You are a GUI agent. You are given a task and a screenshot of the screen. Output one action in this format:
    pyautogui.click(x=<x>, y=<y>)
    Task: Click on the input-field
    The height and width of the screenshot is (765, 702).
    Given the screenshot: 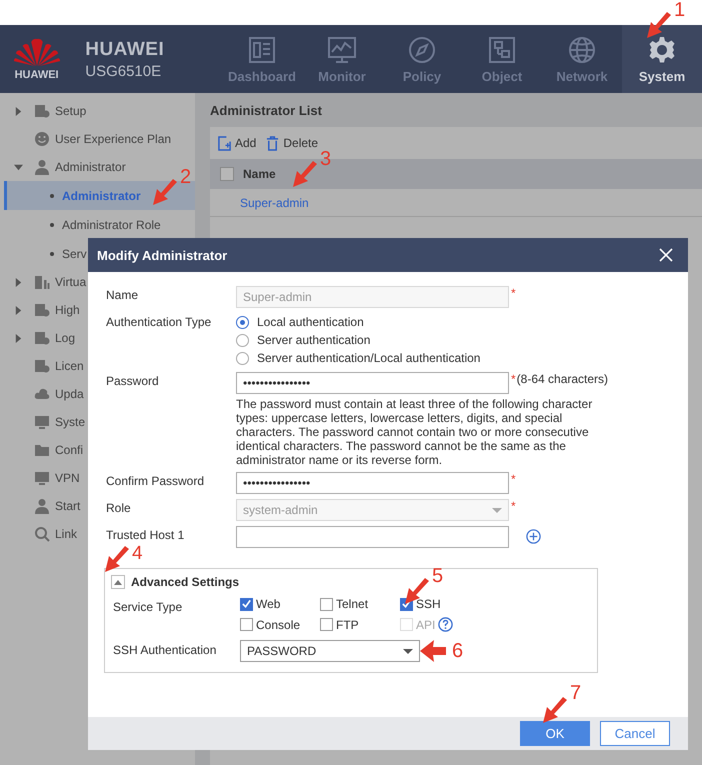 What is the action you would take?
    pyautogui.click(x=372, y=537)
    